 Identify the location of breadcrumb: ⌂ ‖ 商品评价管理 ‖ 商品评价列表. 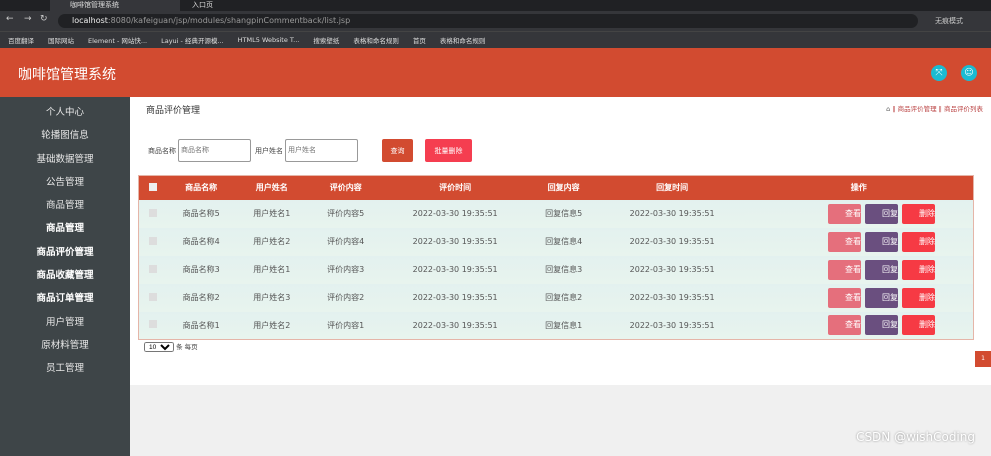
(934, 109).